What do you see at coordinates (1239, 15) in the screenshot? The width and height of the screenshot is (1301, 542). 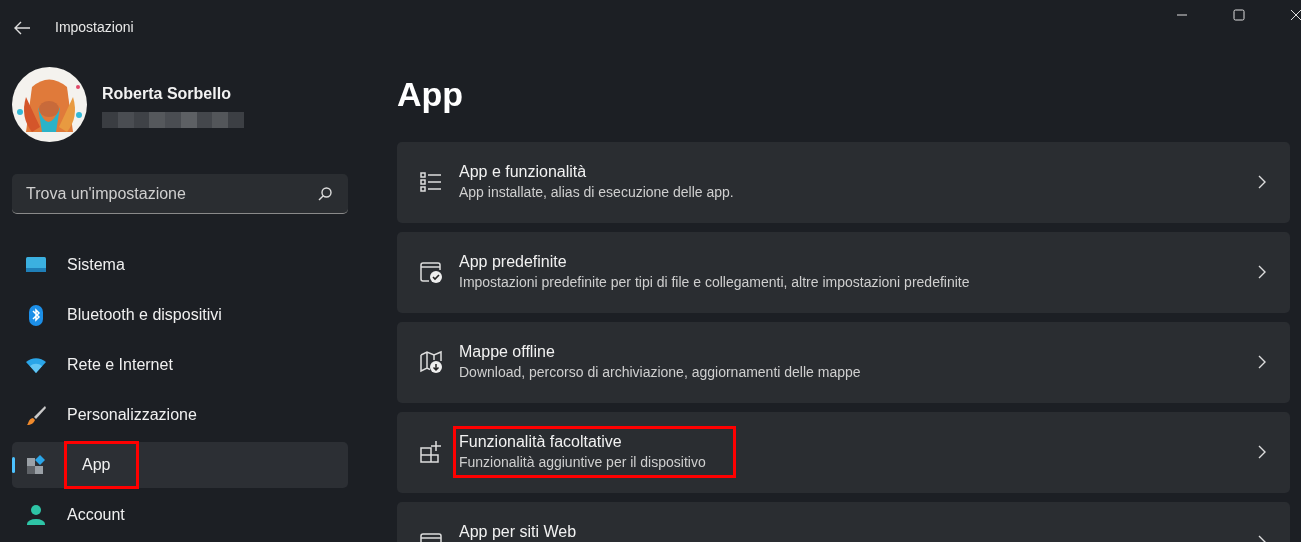 I see `maximize-icon` at bounding box center [1239, 15].